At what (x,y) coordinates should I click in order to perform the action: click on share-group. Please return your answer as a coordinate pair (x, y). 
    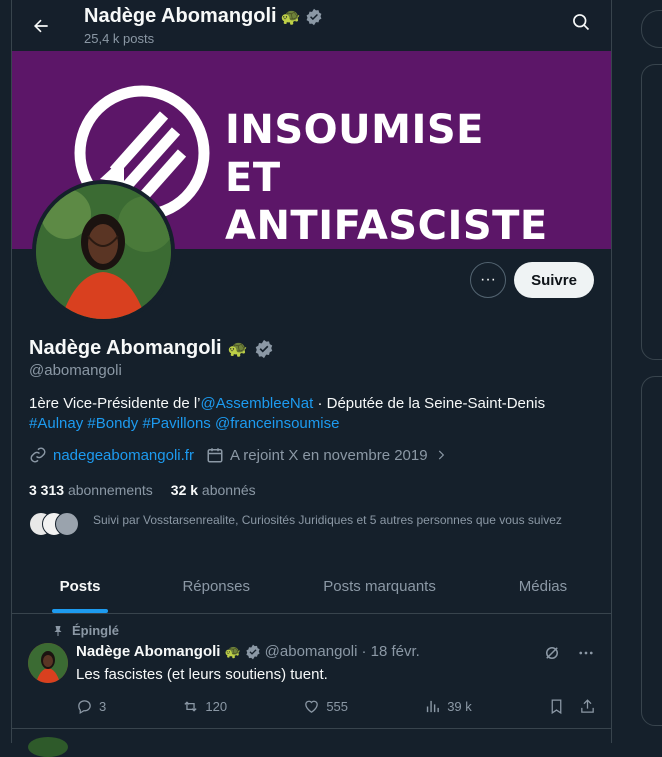
    Looking at the image, I should click on (572, 706).